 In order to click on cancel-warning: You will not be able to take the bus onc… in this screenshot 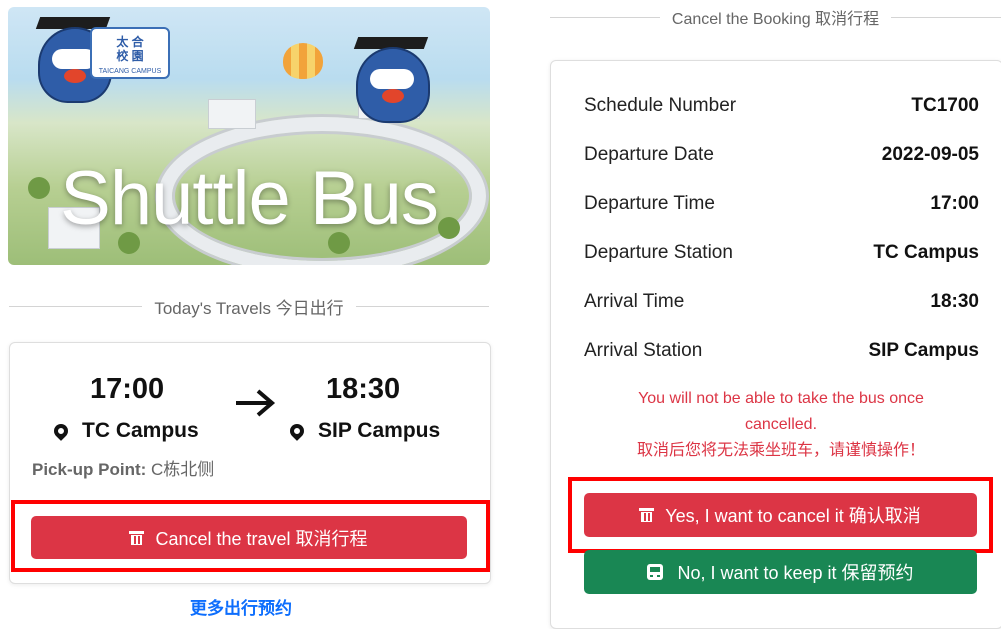, I will do `click(781, 425)`.